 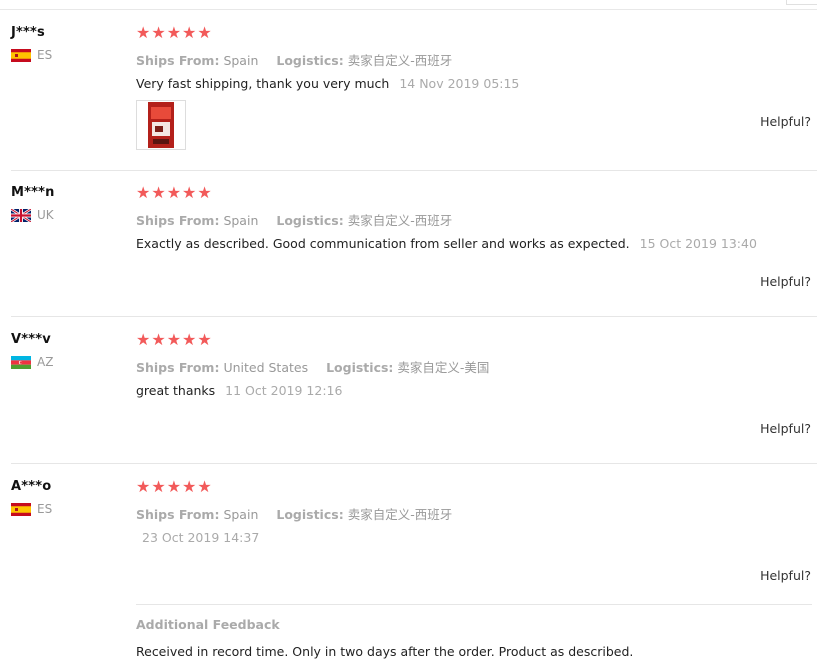 I want to click on review-date: 11 Oct 2019 12:16, so click(x=284, y=390).